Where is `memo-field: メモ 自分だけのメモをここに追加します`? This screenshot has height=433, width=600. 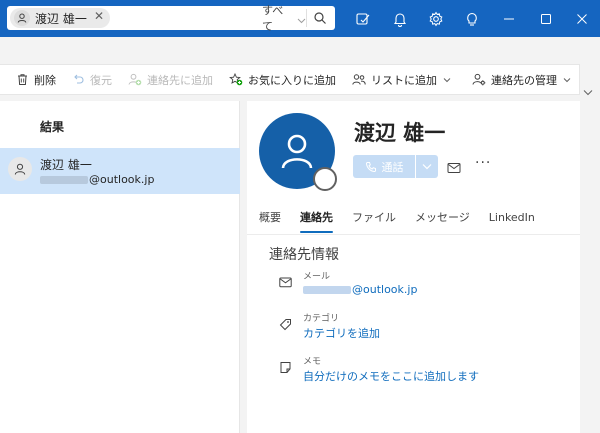 memo-field: メモ 自分だけのメモをここに追加します is located at coordinates (422, 371).